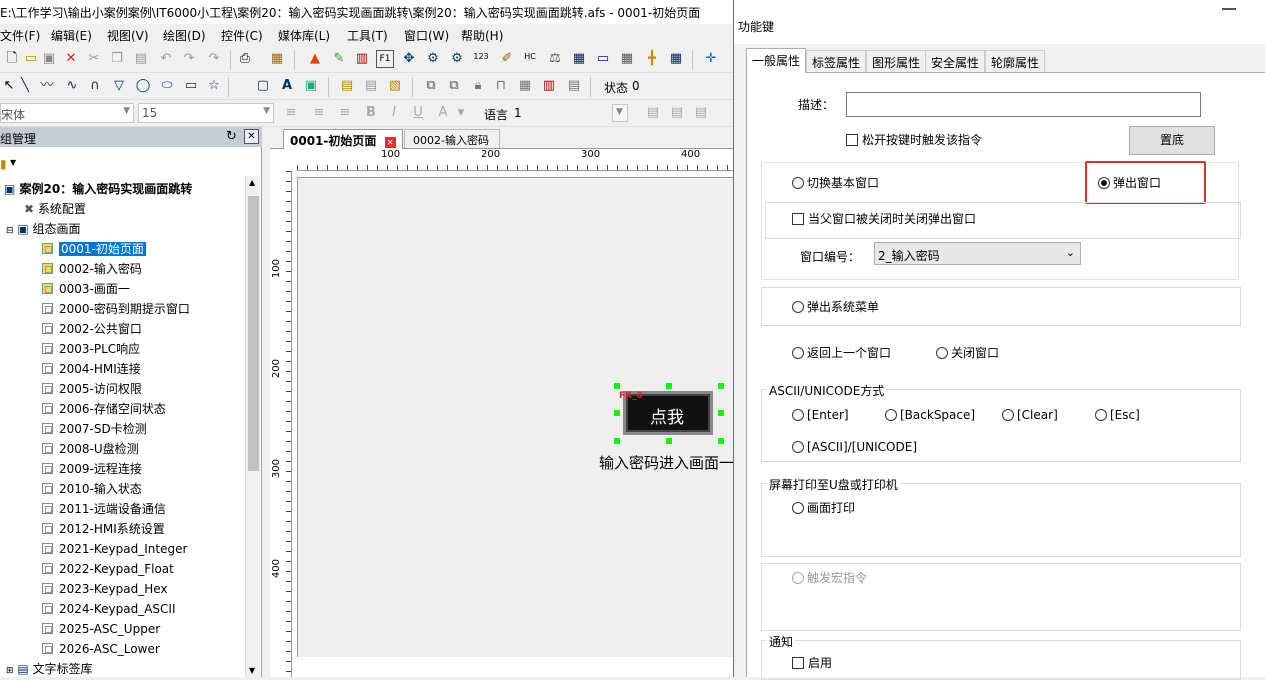 The width and height of the screenshot is (1265, 680). What do you see at coordinates (304, 35) in the screenshot?
I see `menu-media: 媒体库(L)` at bounding box center [304, 35].